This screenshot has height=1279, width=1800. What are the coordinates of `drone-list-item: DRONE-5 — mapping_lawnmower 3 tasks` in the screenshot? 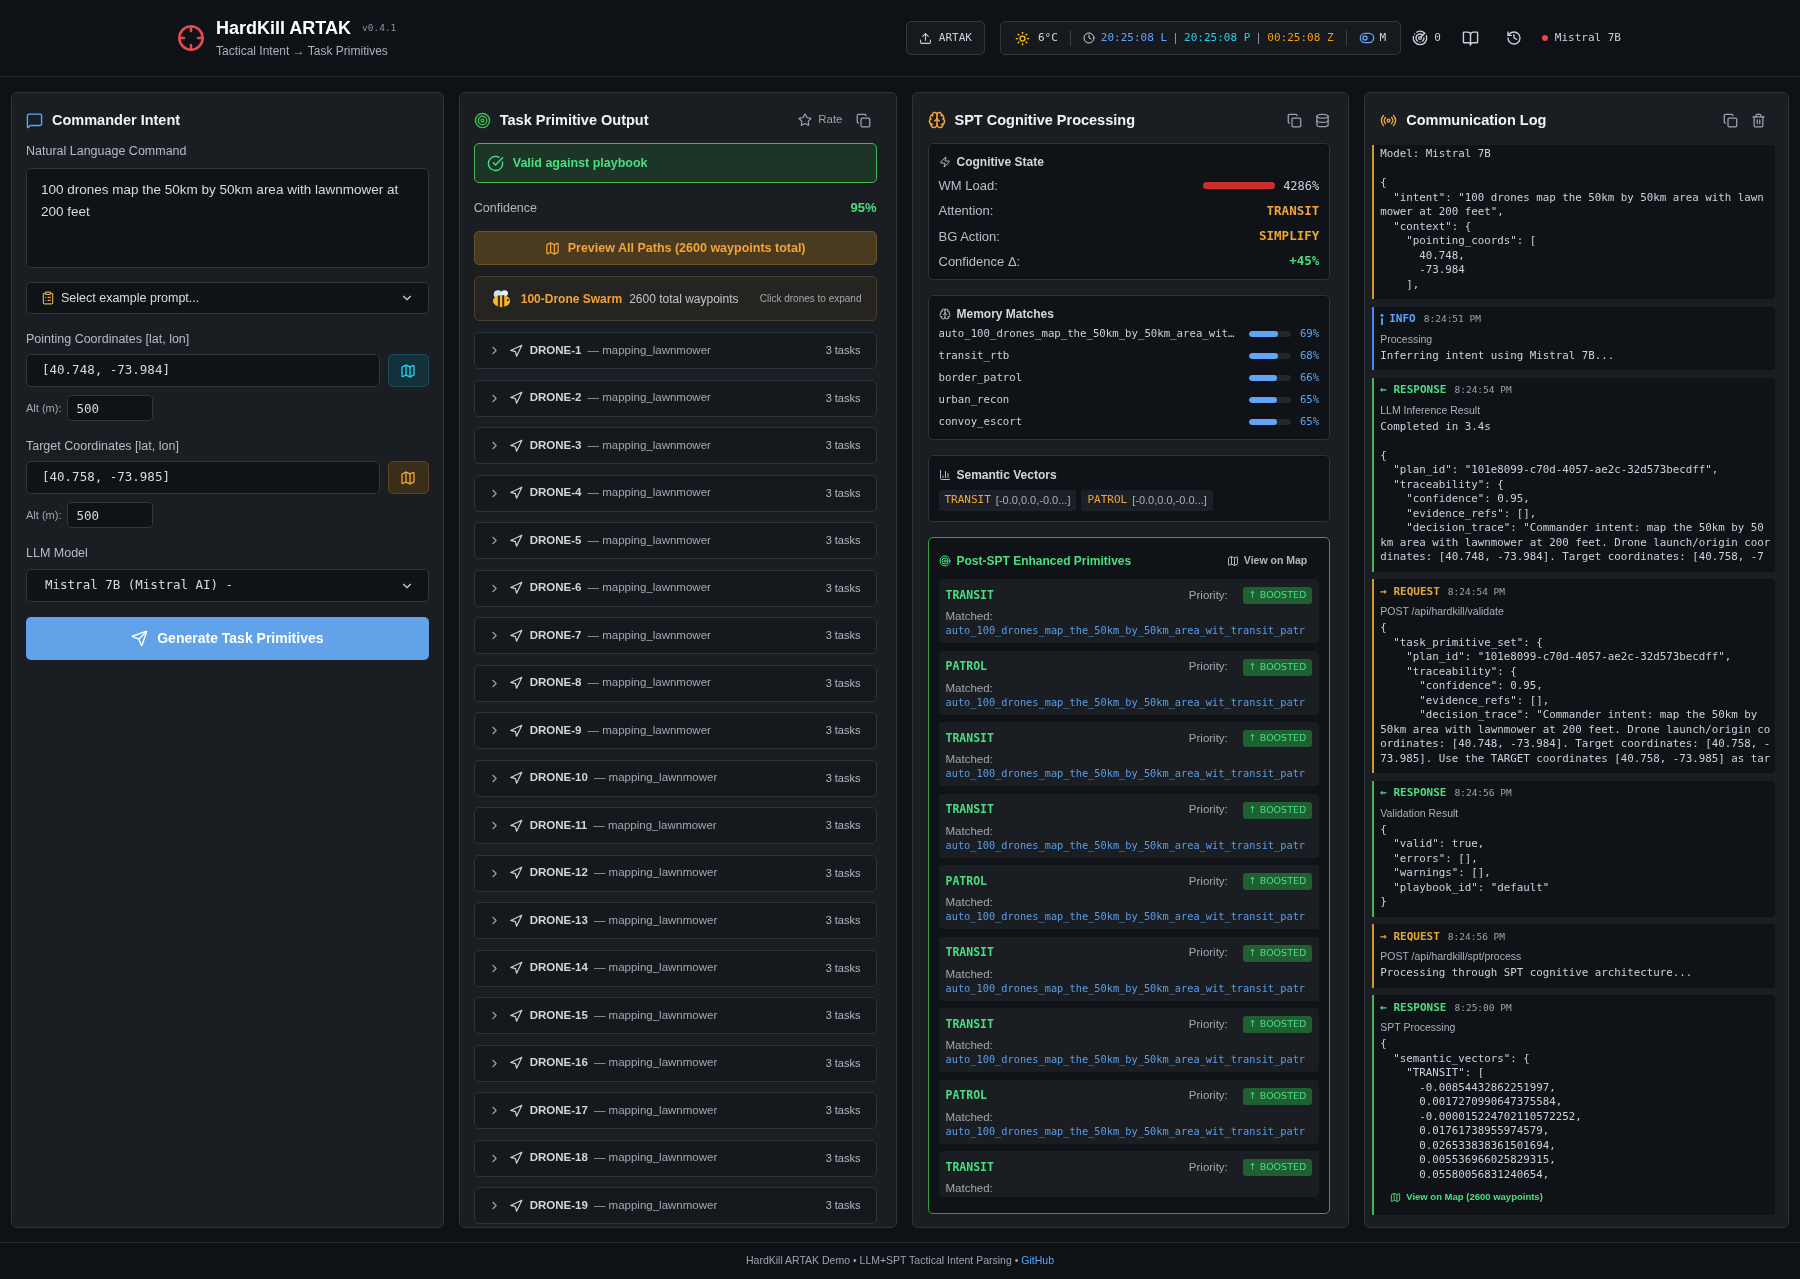 It's located at (675, 540).